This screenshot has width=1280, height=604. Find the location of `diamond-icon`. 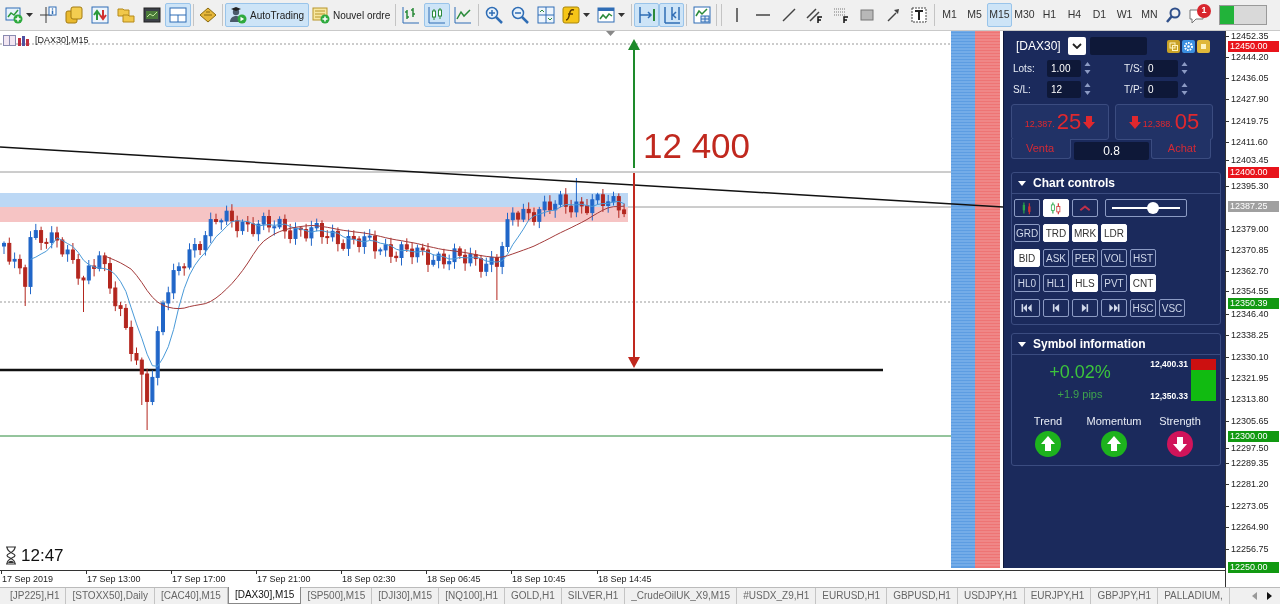

diamond-icon is located at coordinates (208, 15).